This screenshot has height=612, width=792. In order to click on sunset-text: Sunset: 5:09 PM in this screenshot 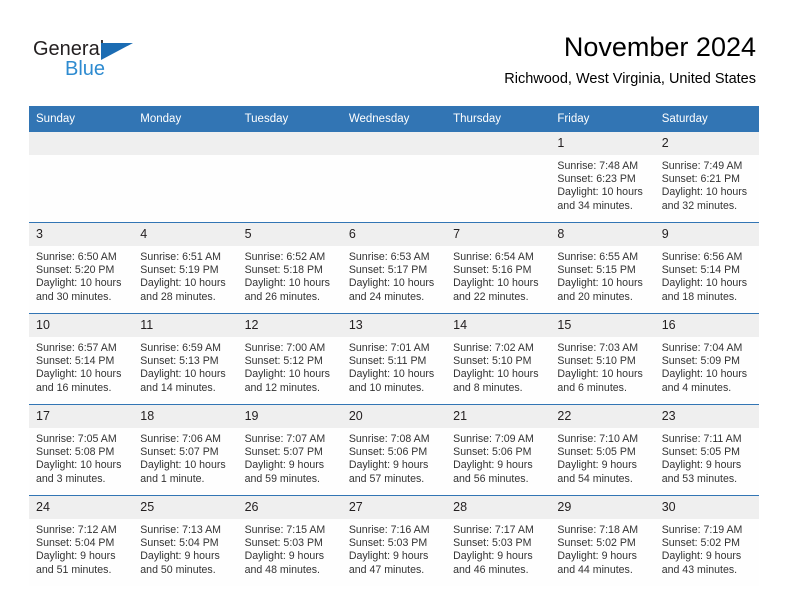, I will do `click(701, 361)`.